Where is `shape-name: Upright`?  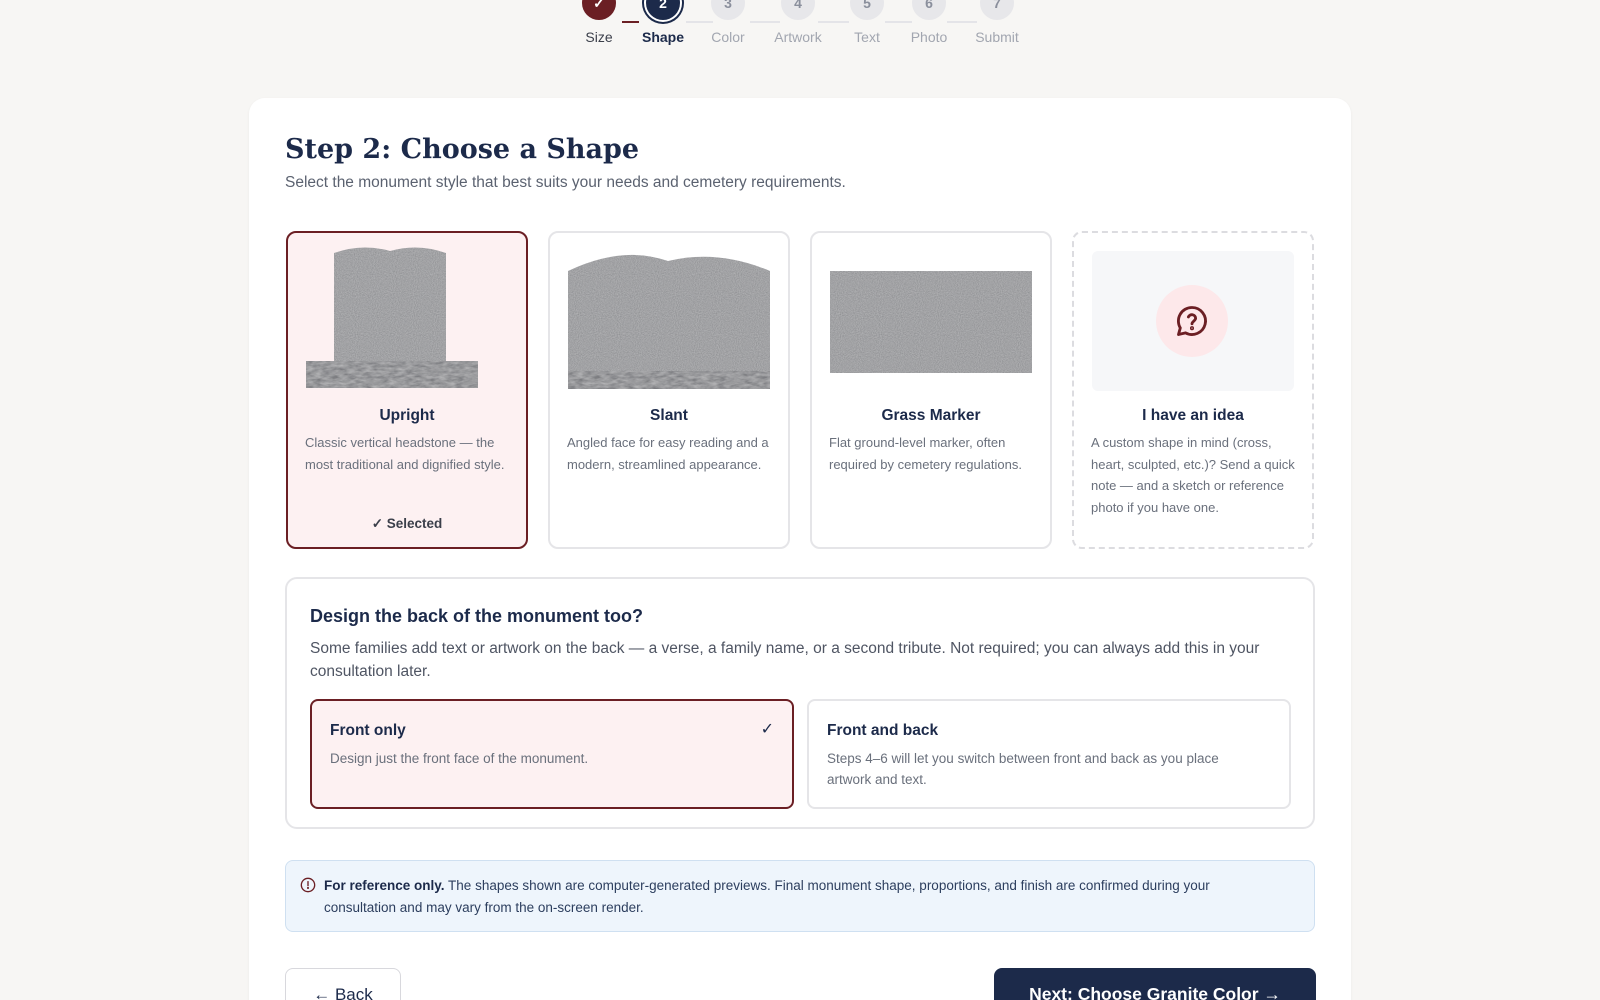 shape-name: Upright is located at coordinates (407, 415).